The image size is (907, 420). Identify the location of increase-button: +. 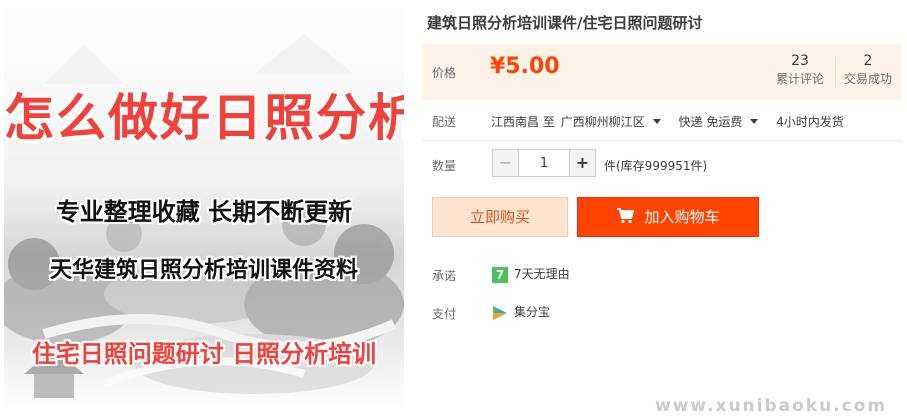
(582, 163).